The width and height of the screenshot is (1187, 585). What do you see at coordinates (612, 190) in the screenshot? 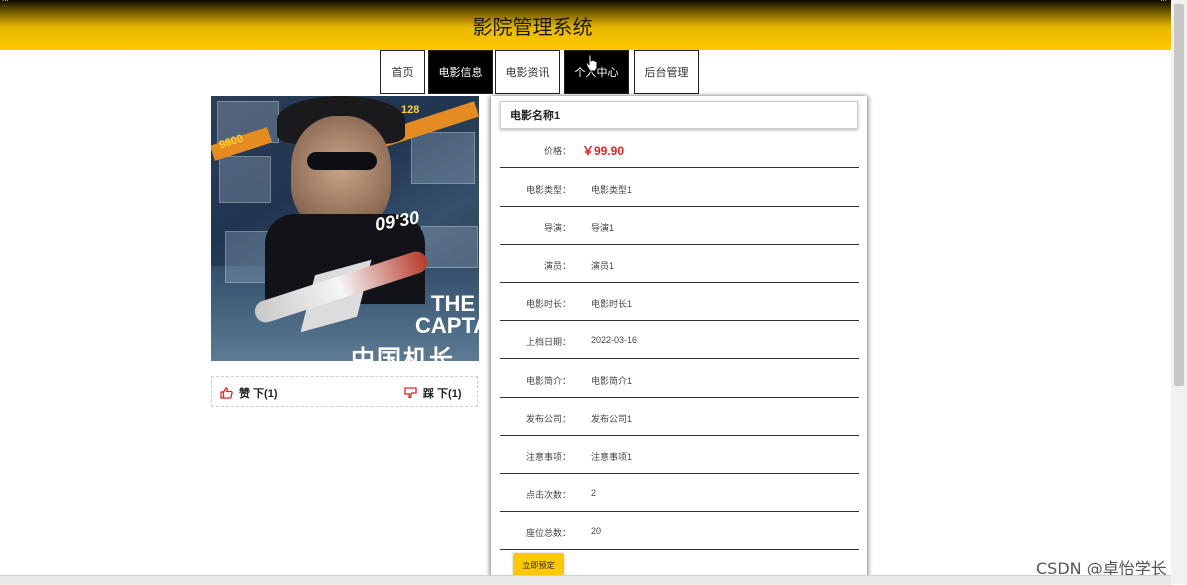
I see `detail-value: 电影类型1` at bounding box center [612, 190].